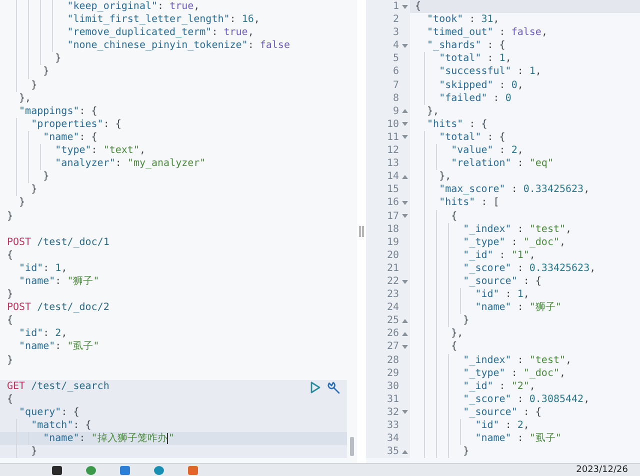  What do you see at coordinates (466, 45) in the screenshot?
I see `code-line: "_shards" : {` at bounding box center [466, 45].